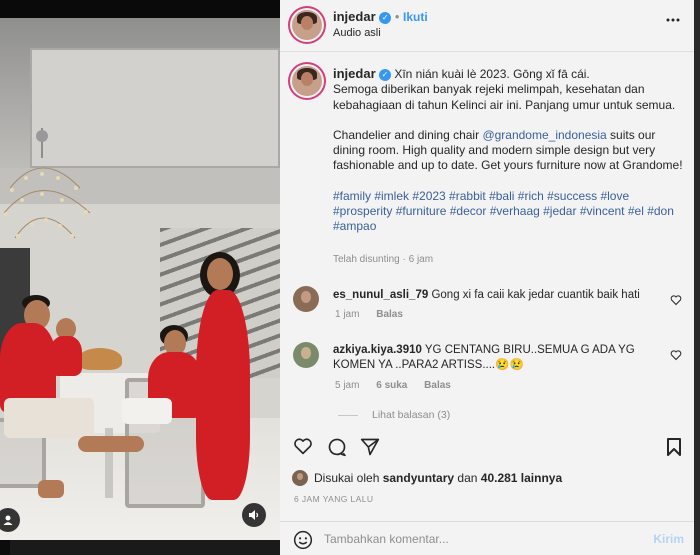  What do you see at coordinates (254, 515) in the screenshot?
I see `audio-toggle-icon` at bounding box center [254, 515].